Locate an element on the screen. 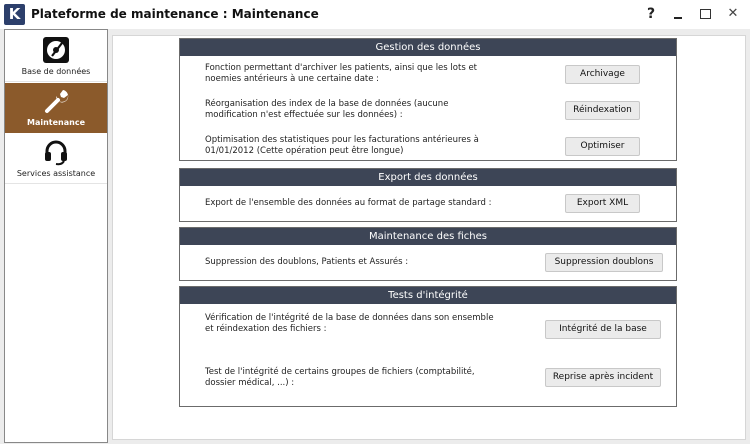 The height and width of the screenshot is (444, 750). suppression-doublons-button: Suppression doublons is located at coordinates (604, 262).